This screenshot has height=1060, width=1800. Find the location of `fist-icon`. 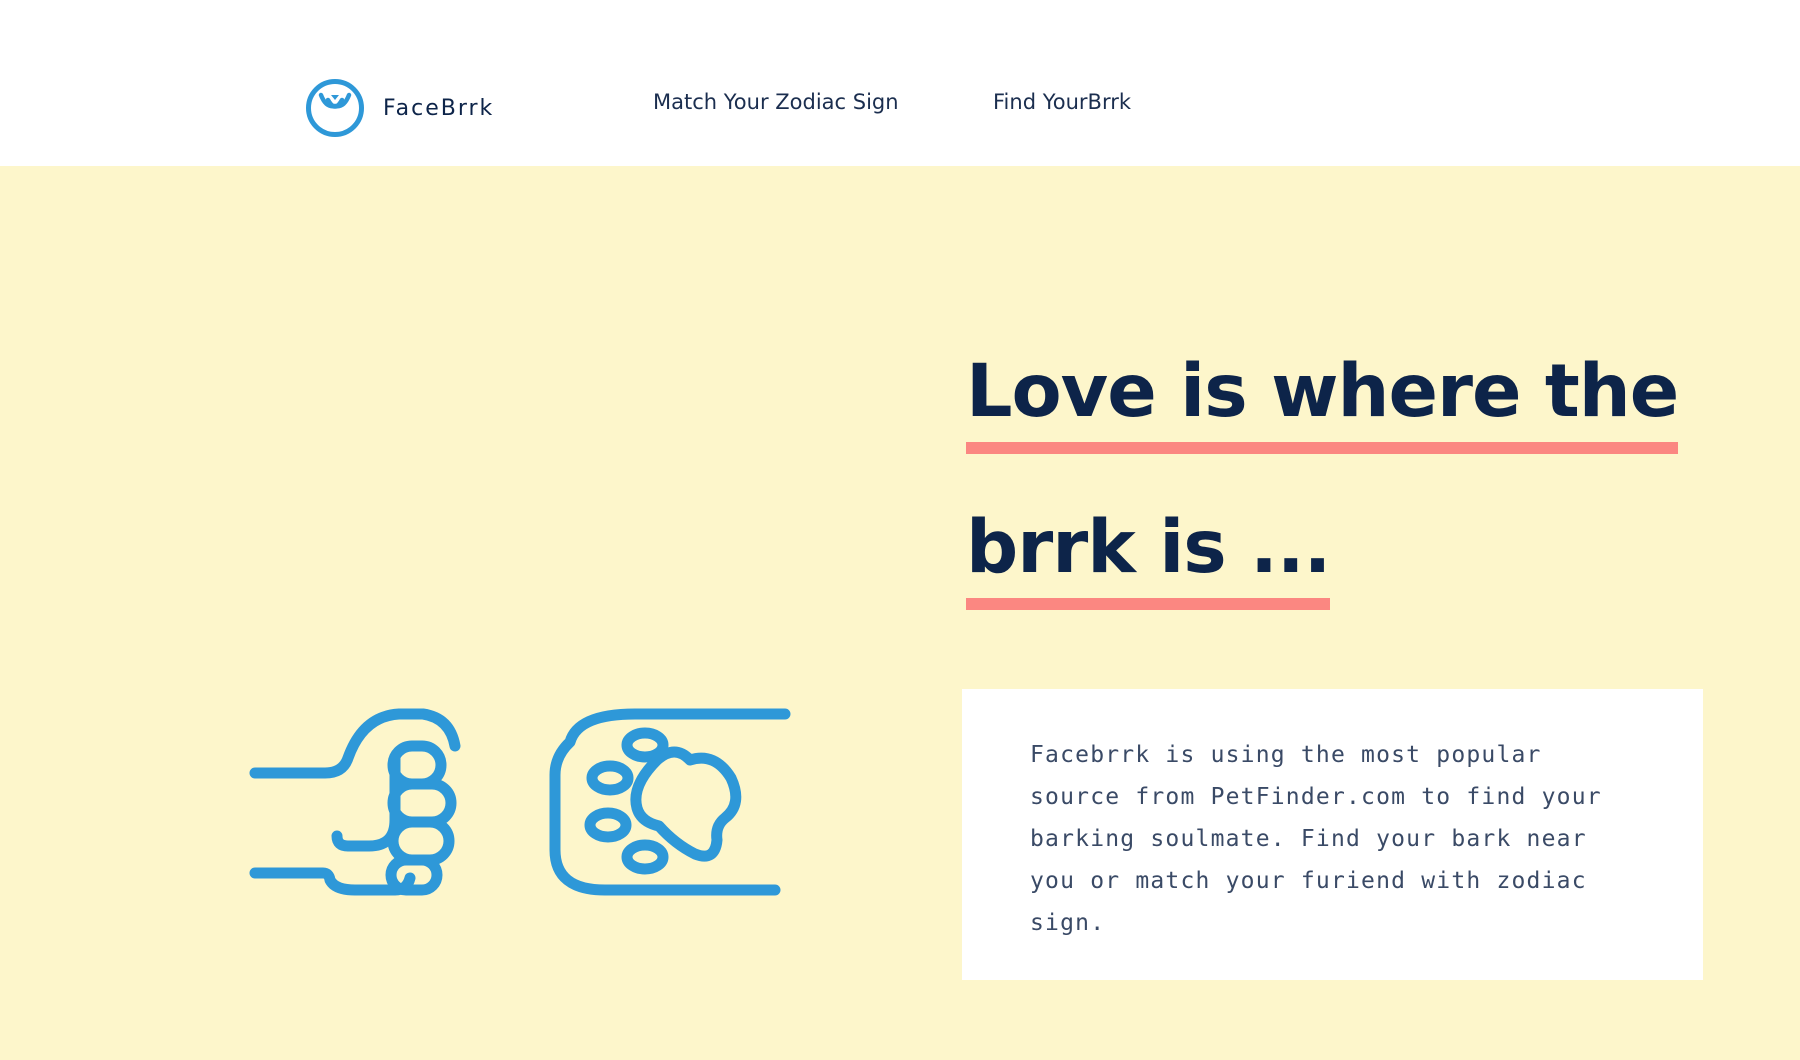

fist-icon is located at coordinates (355, 802).